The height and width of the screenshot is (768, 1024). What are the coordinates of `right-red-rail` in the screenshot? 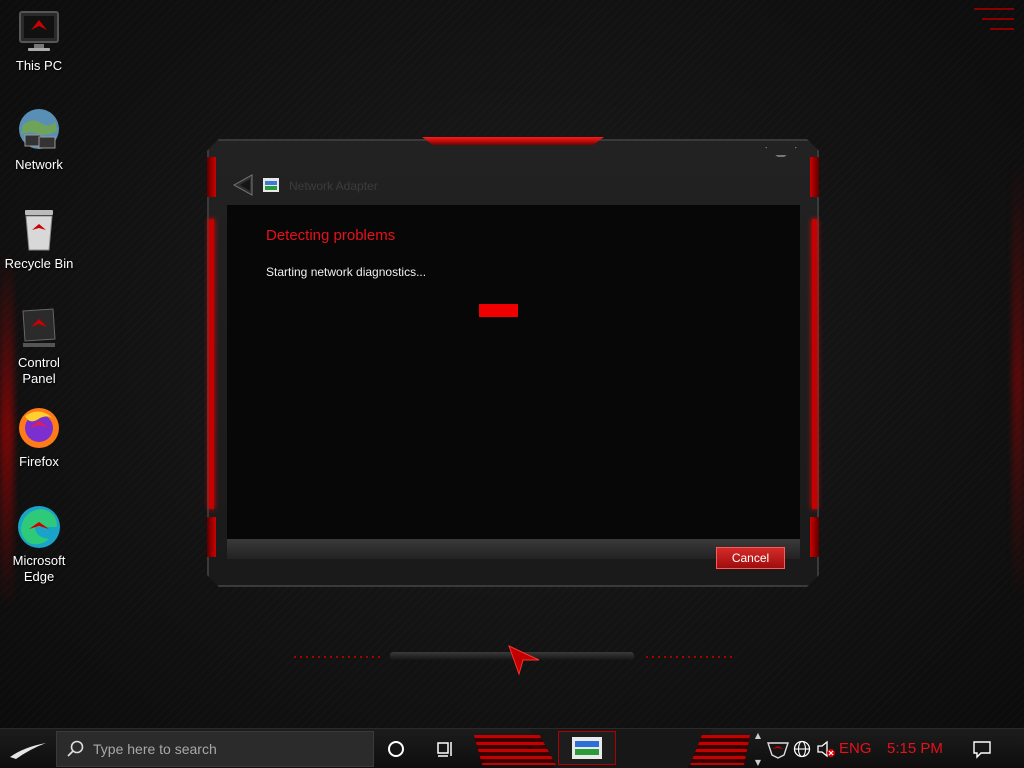 It's located at (814, 364).